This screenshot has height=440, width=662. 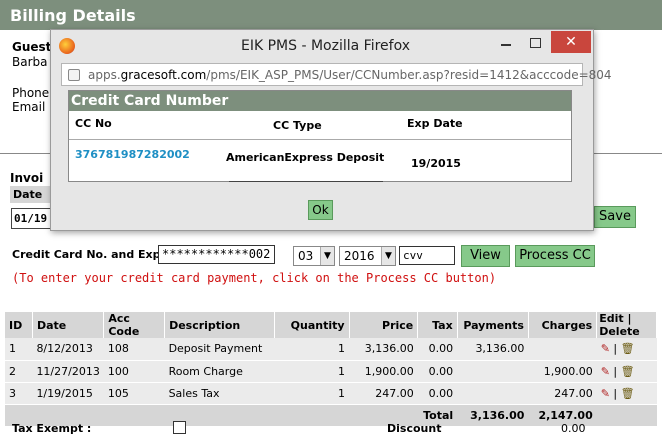 I want to click on page-icon, so click(x=74, y=75).